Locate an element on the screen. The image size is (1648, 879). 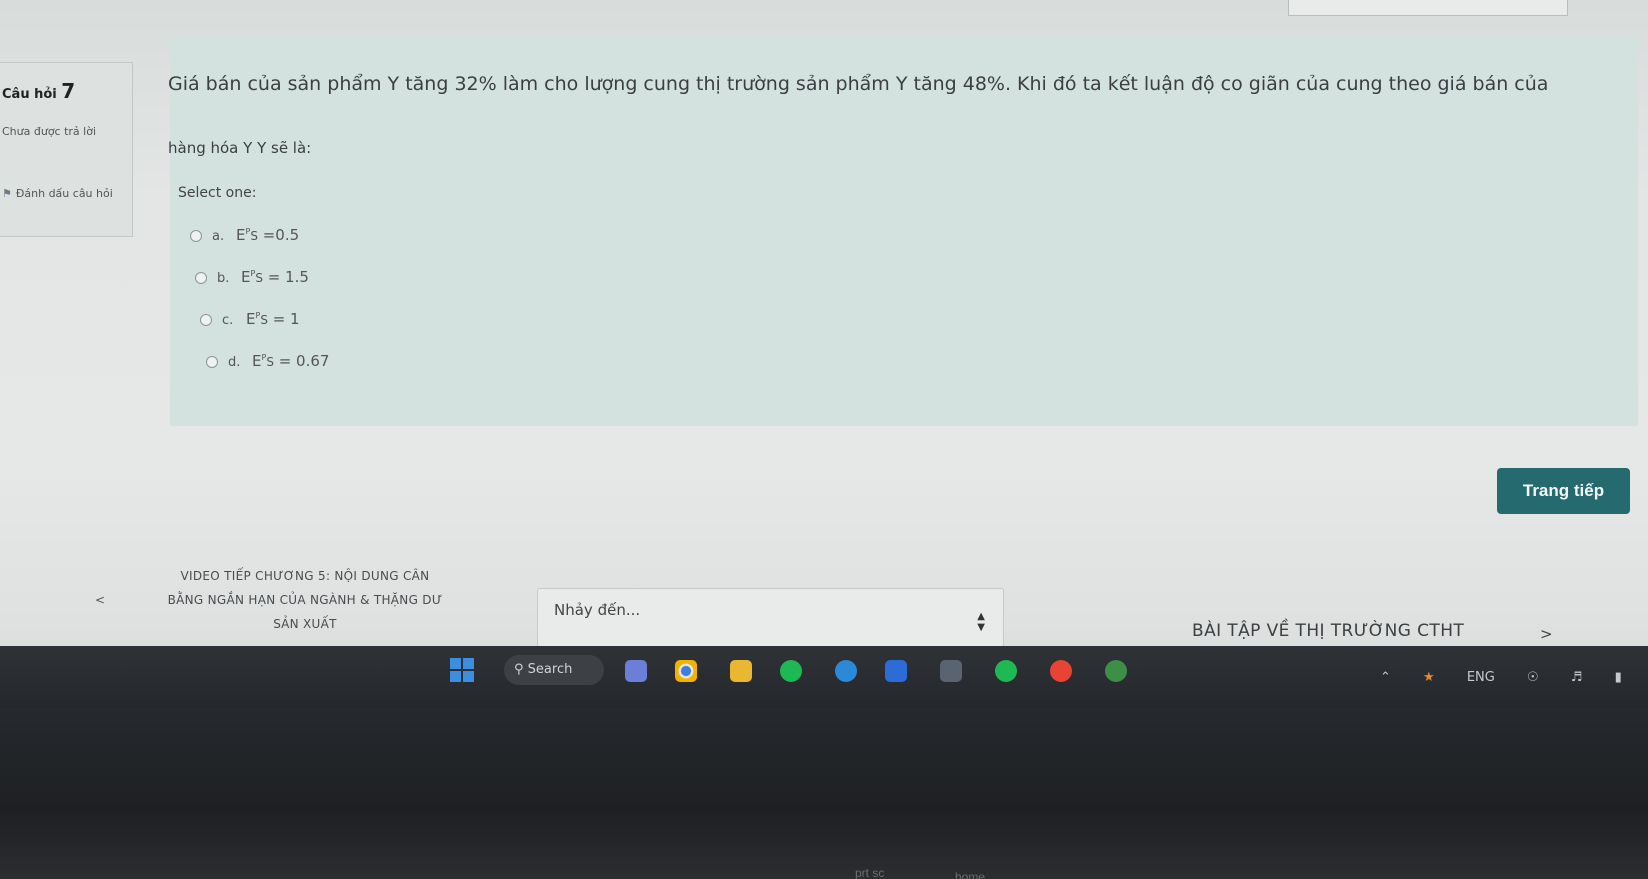
option-formula: EPS = 1 is located at coordinates (273, 319).